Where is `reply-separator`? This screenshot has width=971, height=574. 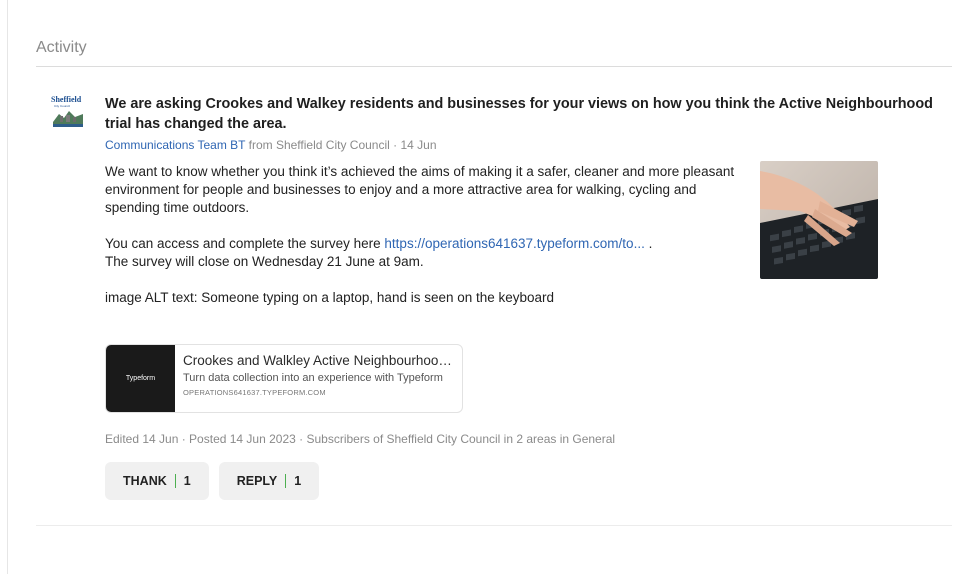
reply-separator is located at coordinates (286, 481).